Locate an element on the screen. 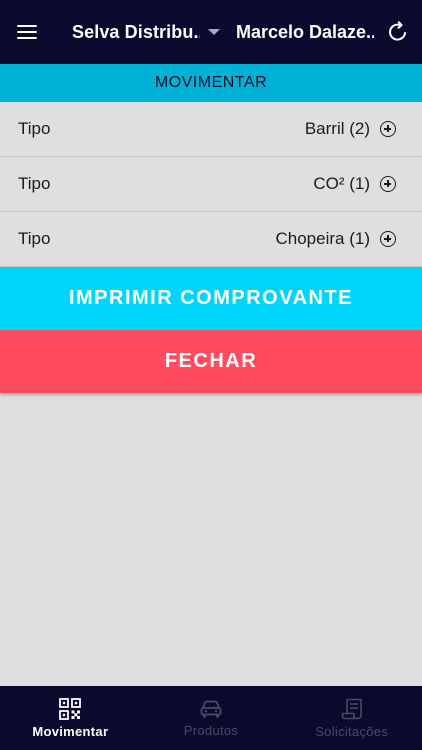  close-button: FECHAR is located at coordinates (211, 361).